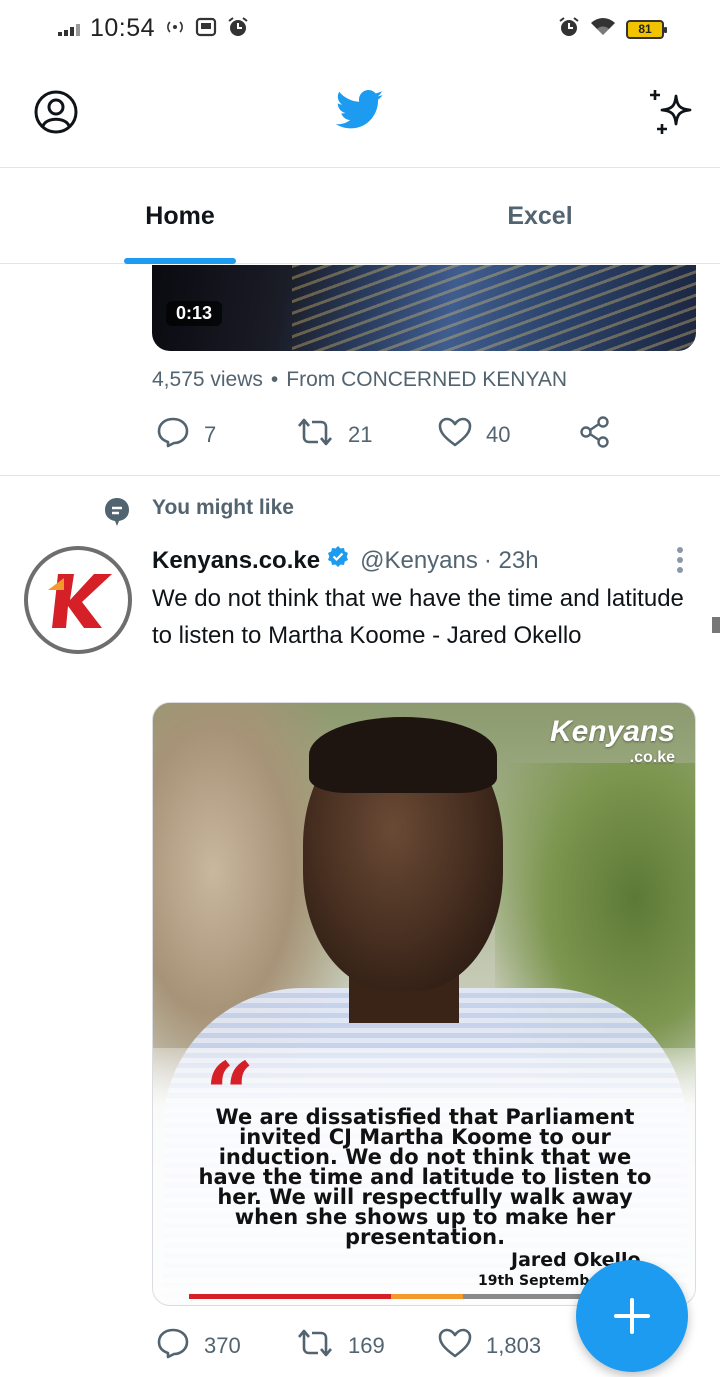 The width and height of the screenshot is (720, 1377). I want to click on image-stripe-red, so click(290, 1296).